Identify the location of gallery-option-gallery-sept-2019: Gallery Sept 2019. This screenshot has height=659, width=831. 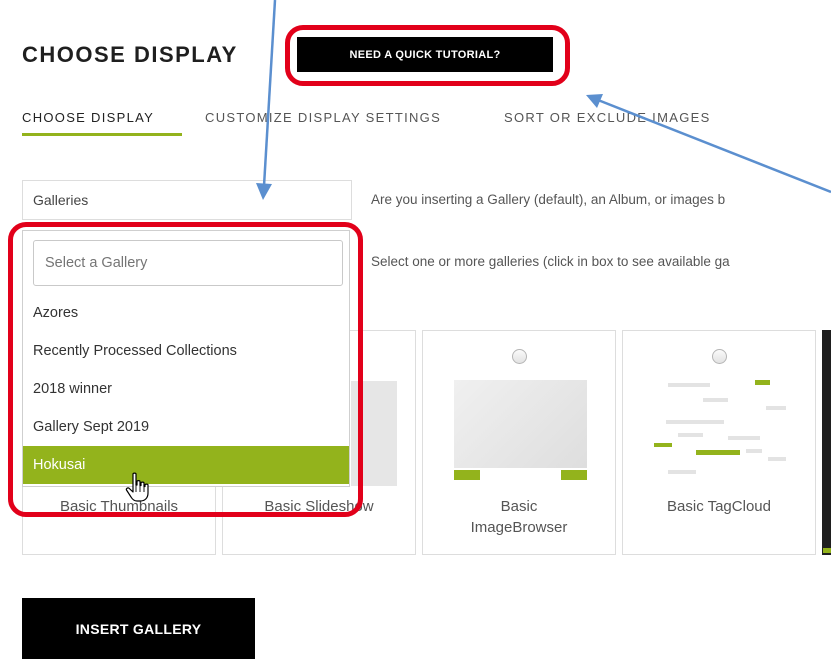
(186, 427).